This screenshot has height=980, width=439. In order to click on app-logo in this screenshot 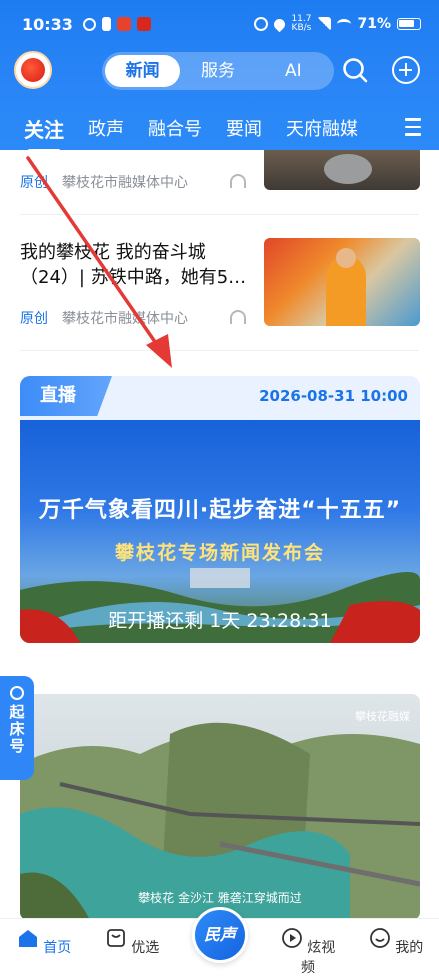, I will do `click(33, 70)`.